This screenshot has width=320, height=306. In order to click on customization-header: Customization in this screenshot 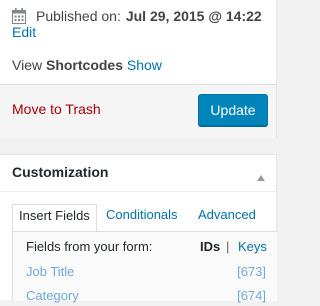, I will do `click(138, 173)`.